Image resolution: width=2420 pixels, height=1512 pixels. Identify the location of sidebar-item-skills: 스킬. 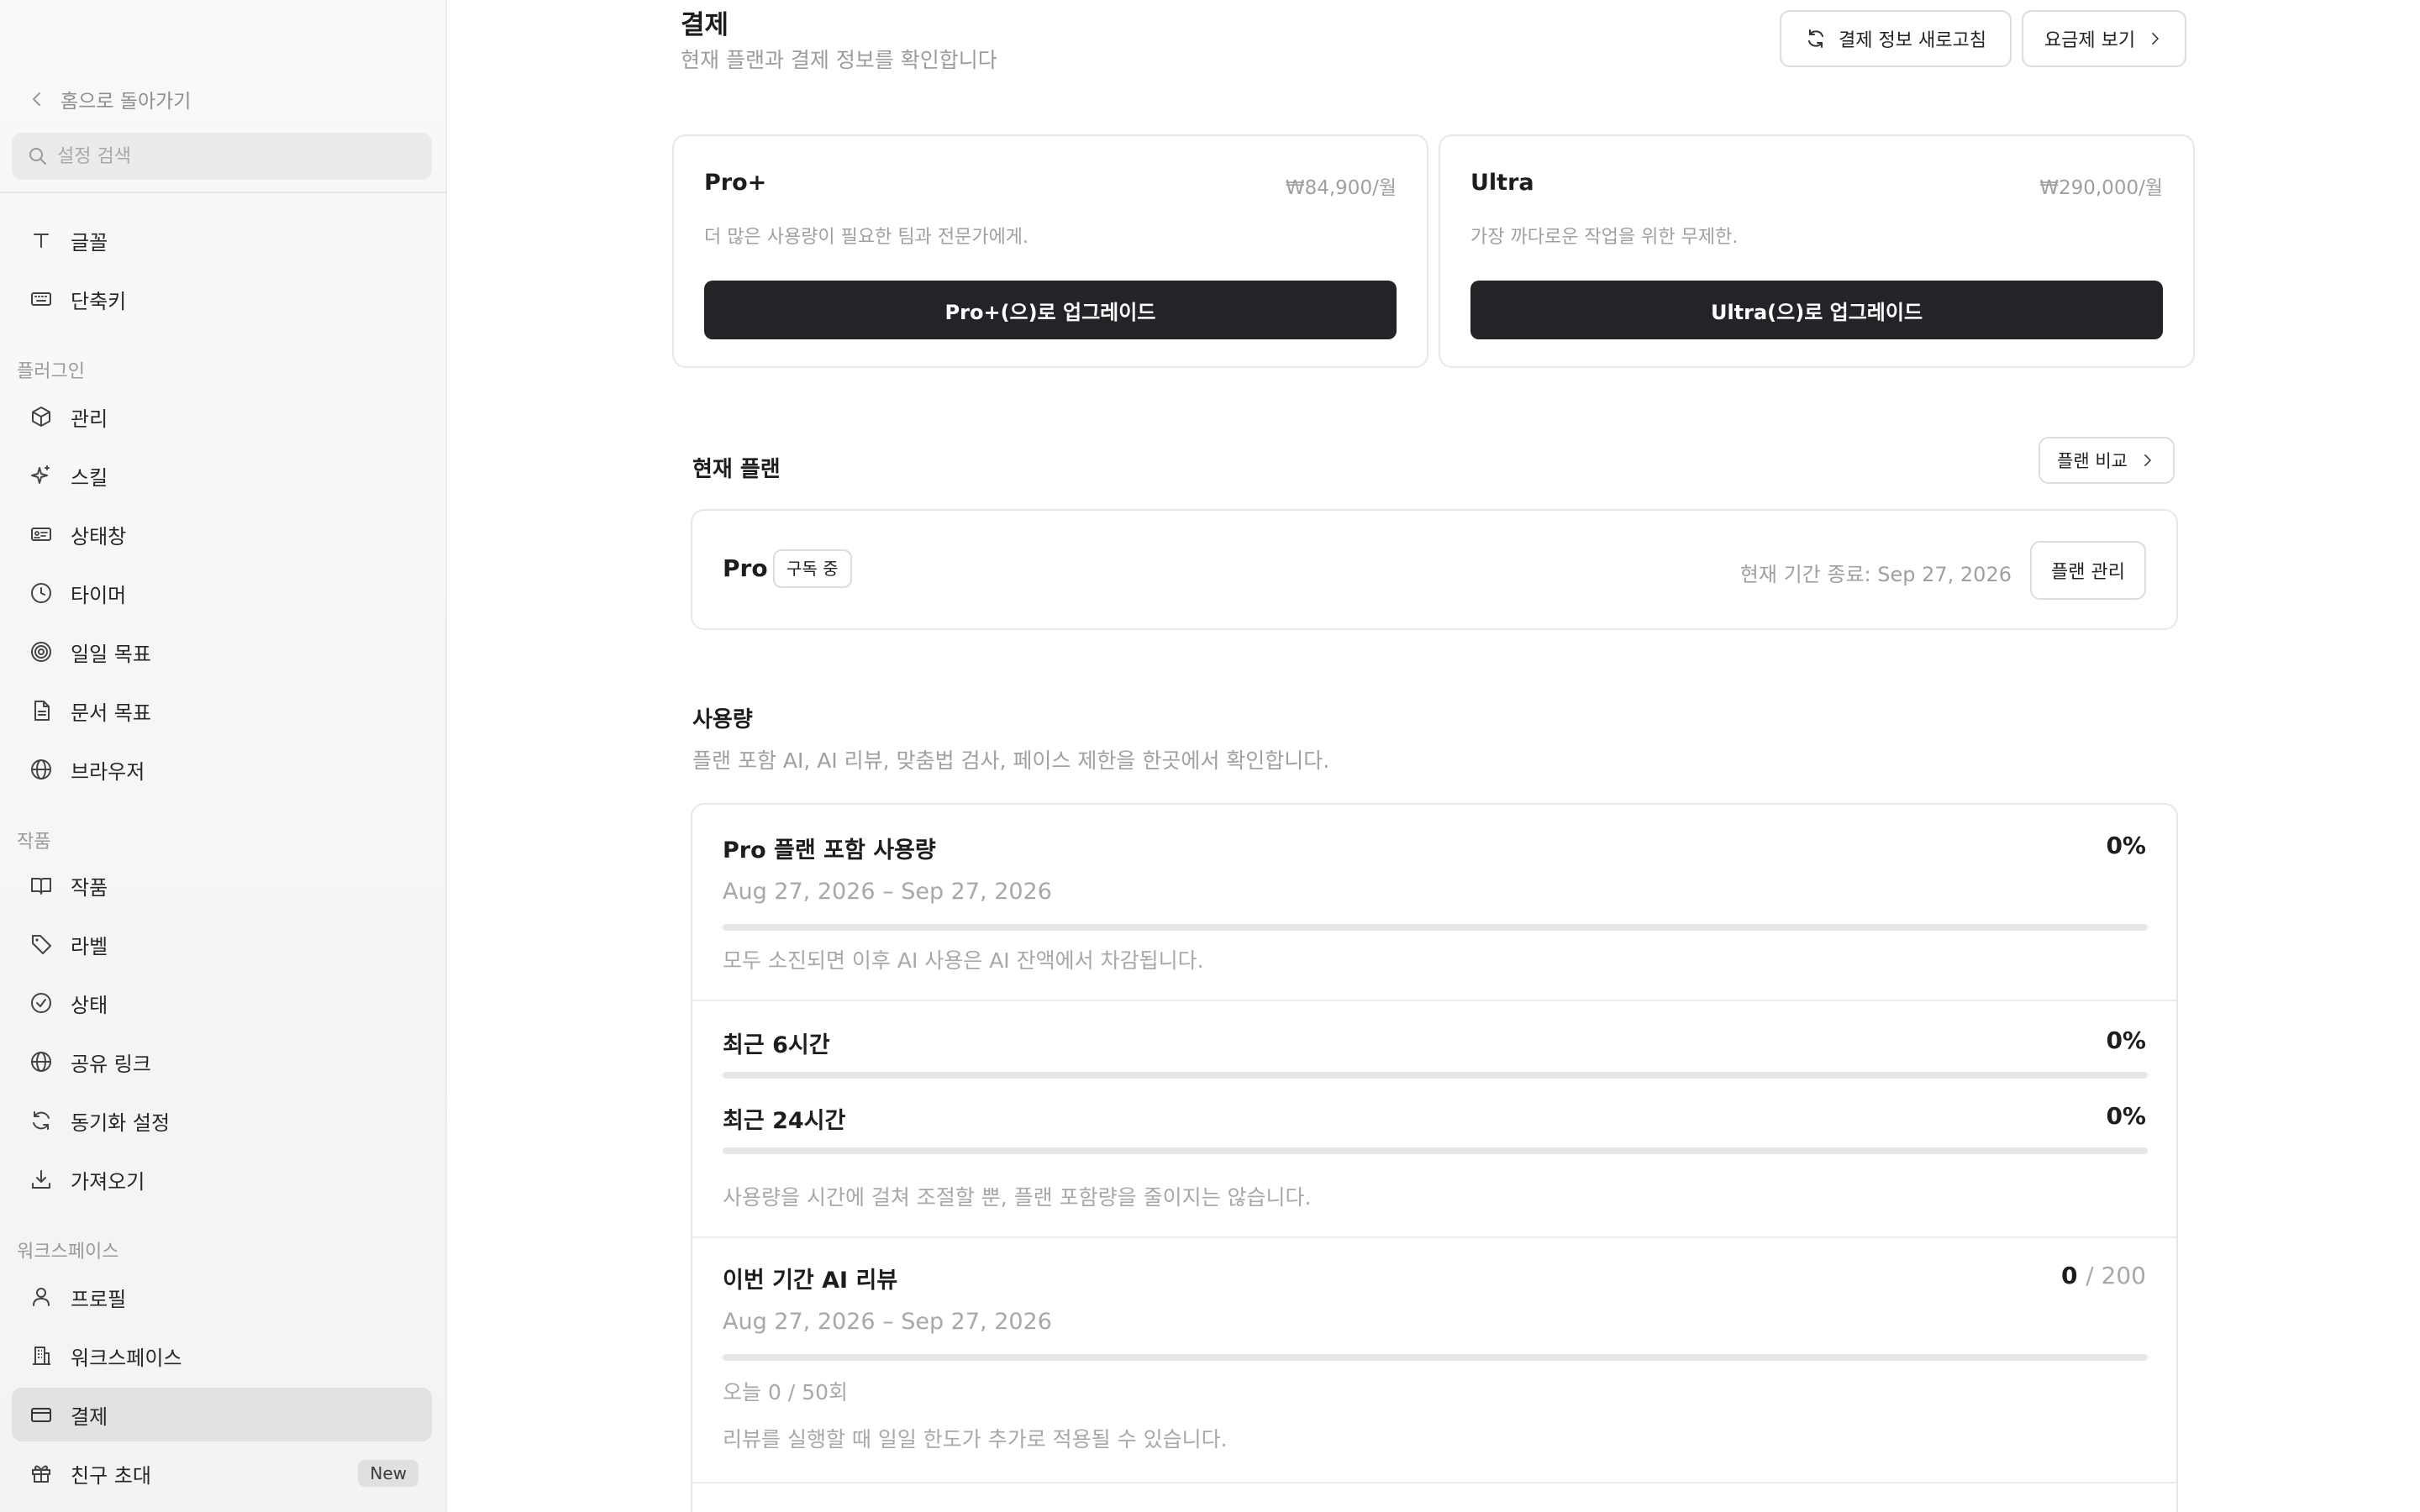
(222, 475).